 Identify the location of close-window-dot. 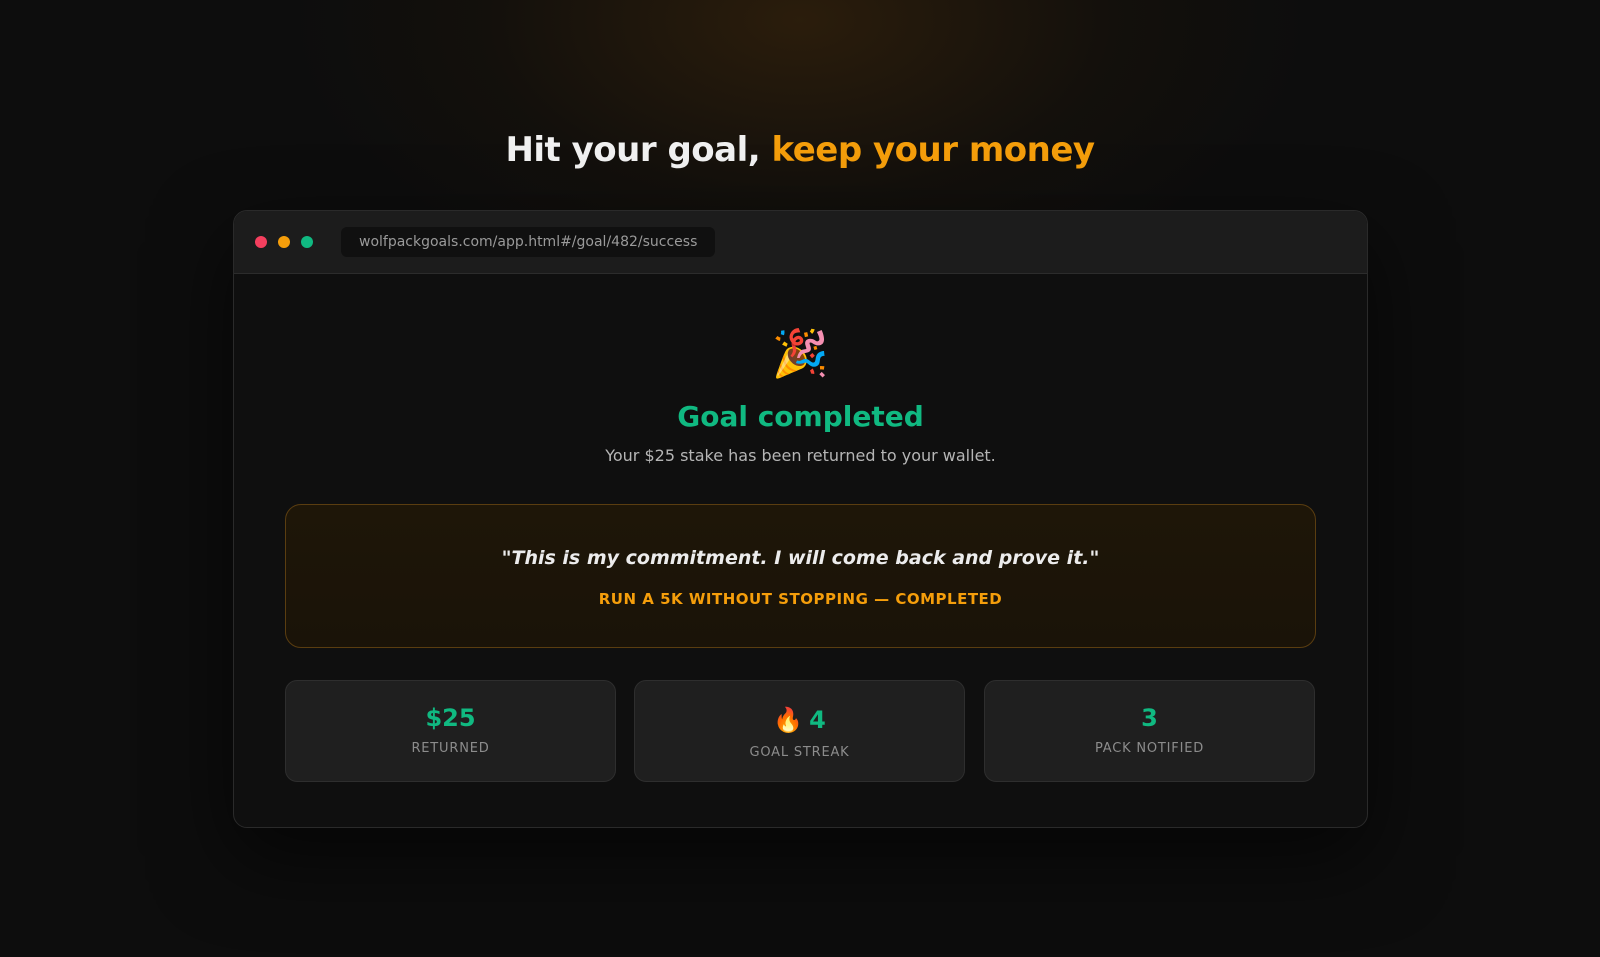
(261, 242).